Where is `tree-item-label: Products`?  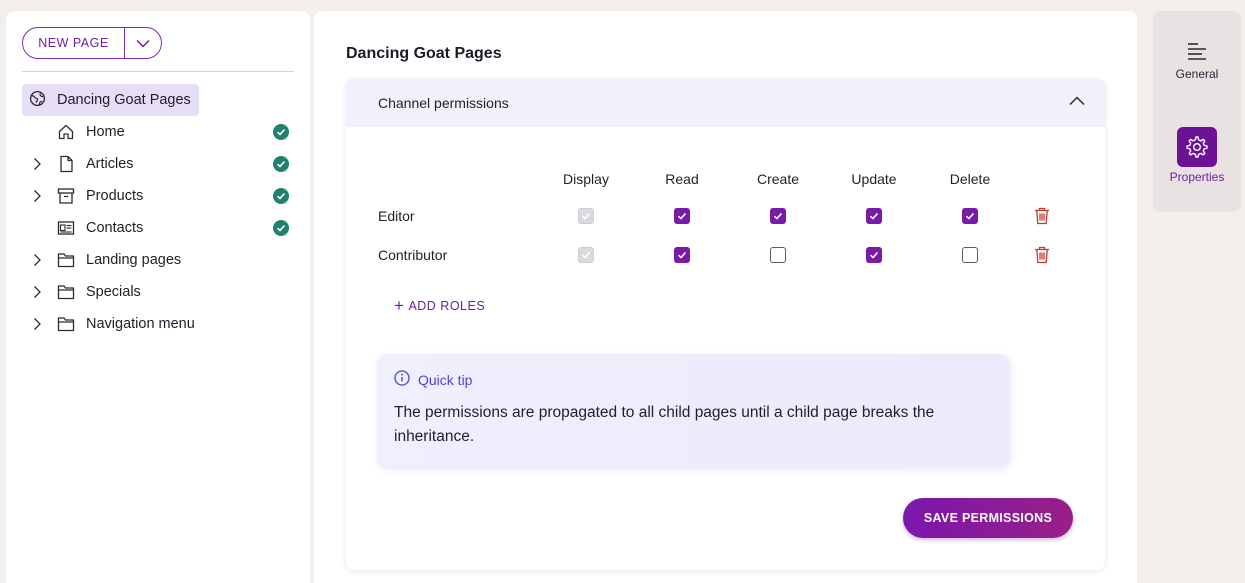
tree-item-label: Products is located at coordinates (115, 196).